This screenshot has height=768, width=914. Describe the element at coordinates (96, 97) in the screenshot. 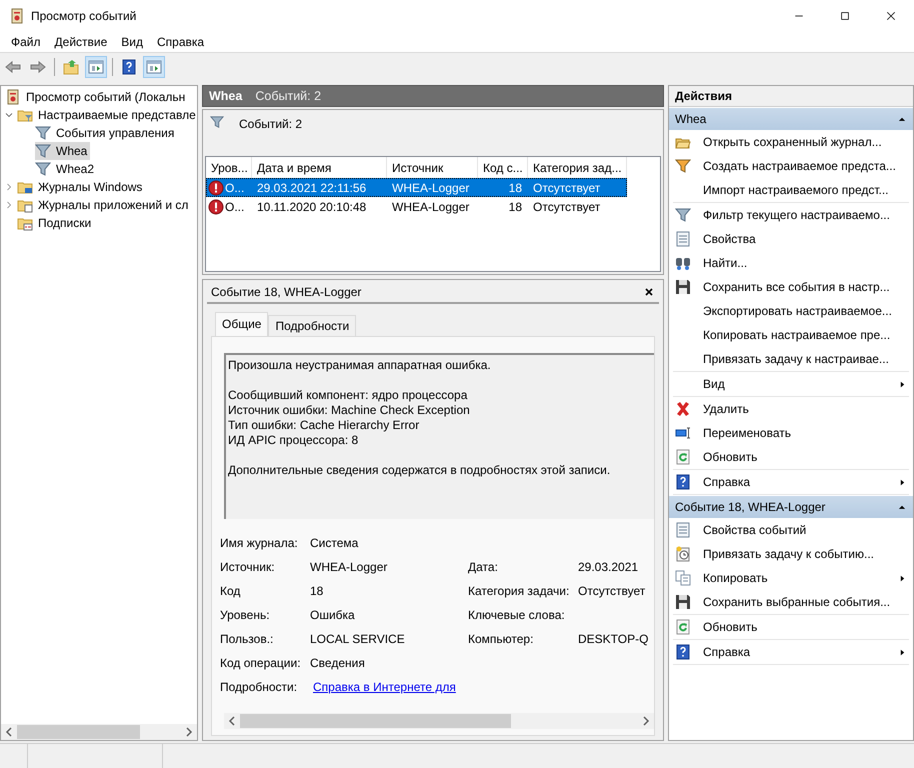

I see `tree-item: Просмотр событий (Локальн` at that location.